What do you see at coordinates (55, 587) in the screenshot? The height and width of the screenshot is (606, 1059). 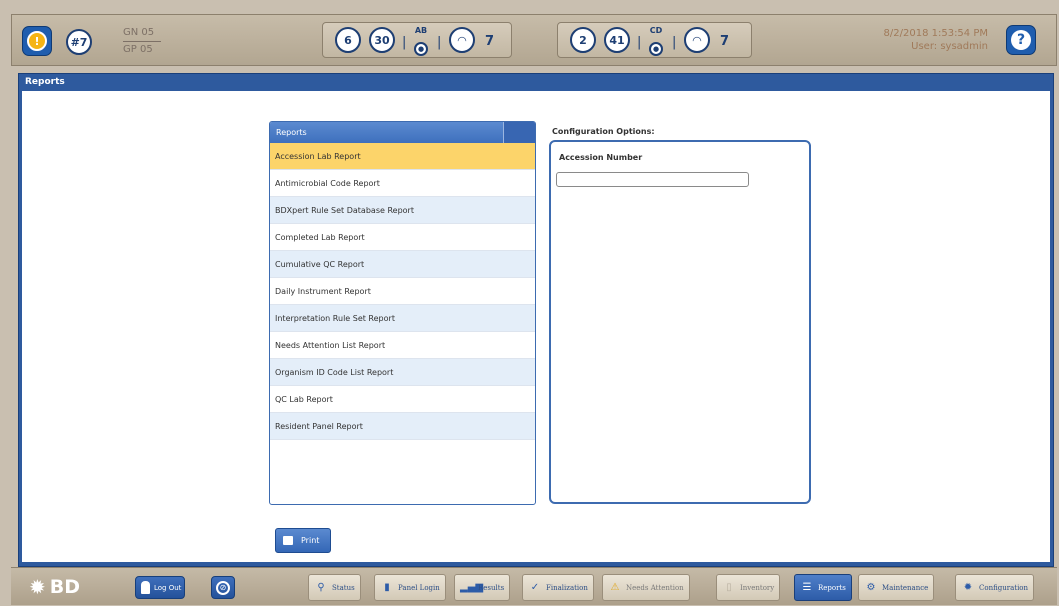 I see `bd-logo: ✹ BD` at bounding box center [55, 587].